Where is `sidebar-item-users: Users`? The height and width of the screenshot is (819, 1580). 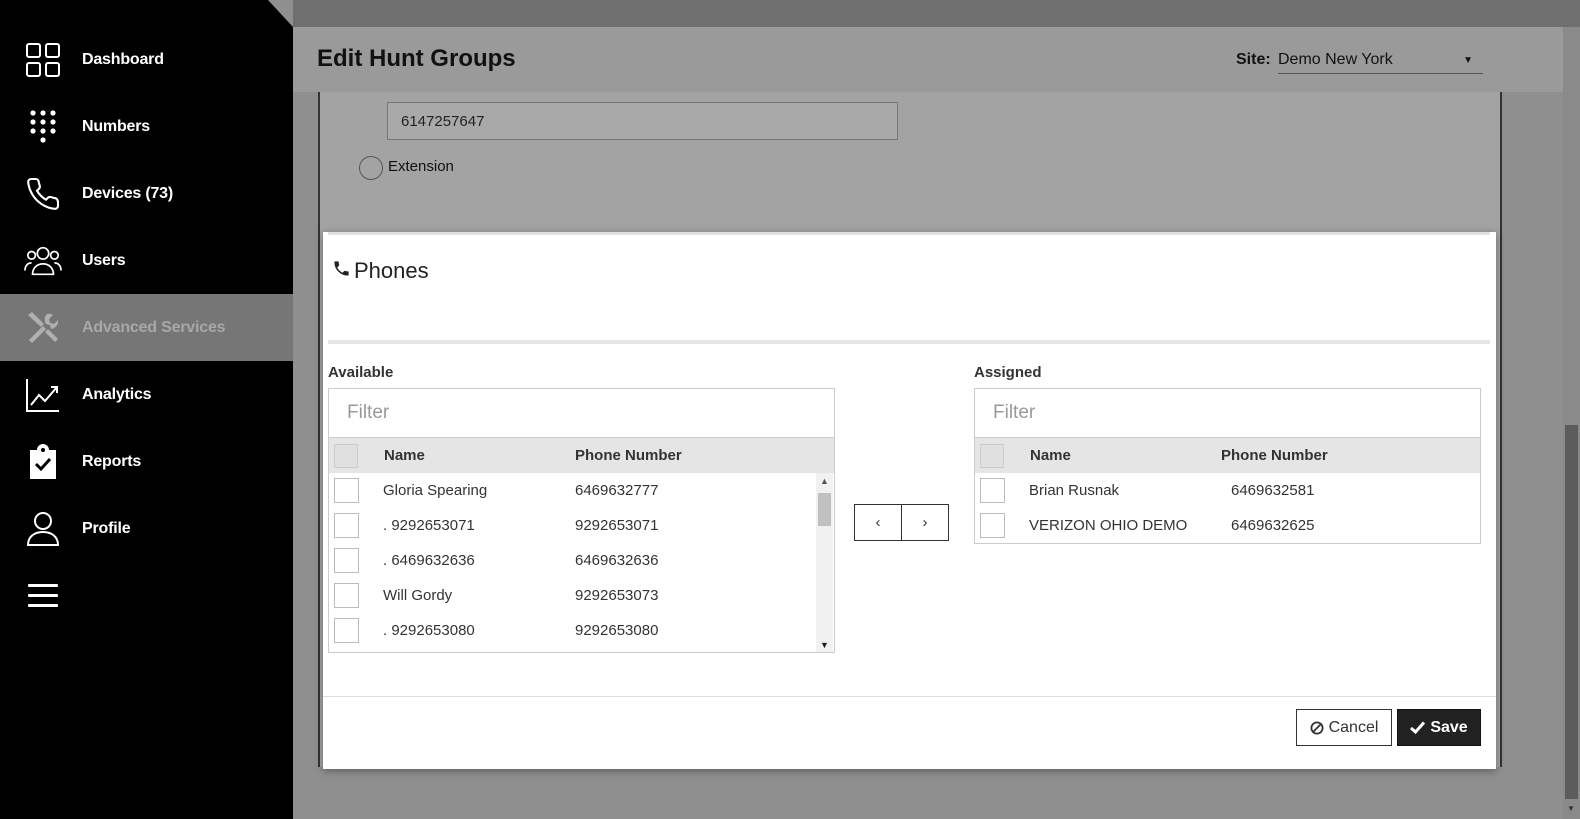 sidebar-item-users: Users is located at coordinates (146, 260).